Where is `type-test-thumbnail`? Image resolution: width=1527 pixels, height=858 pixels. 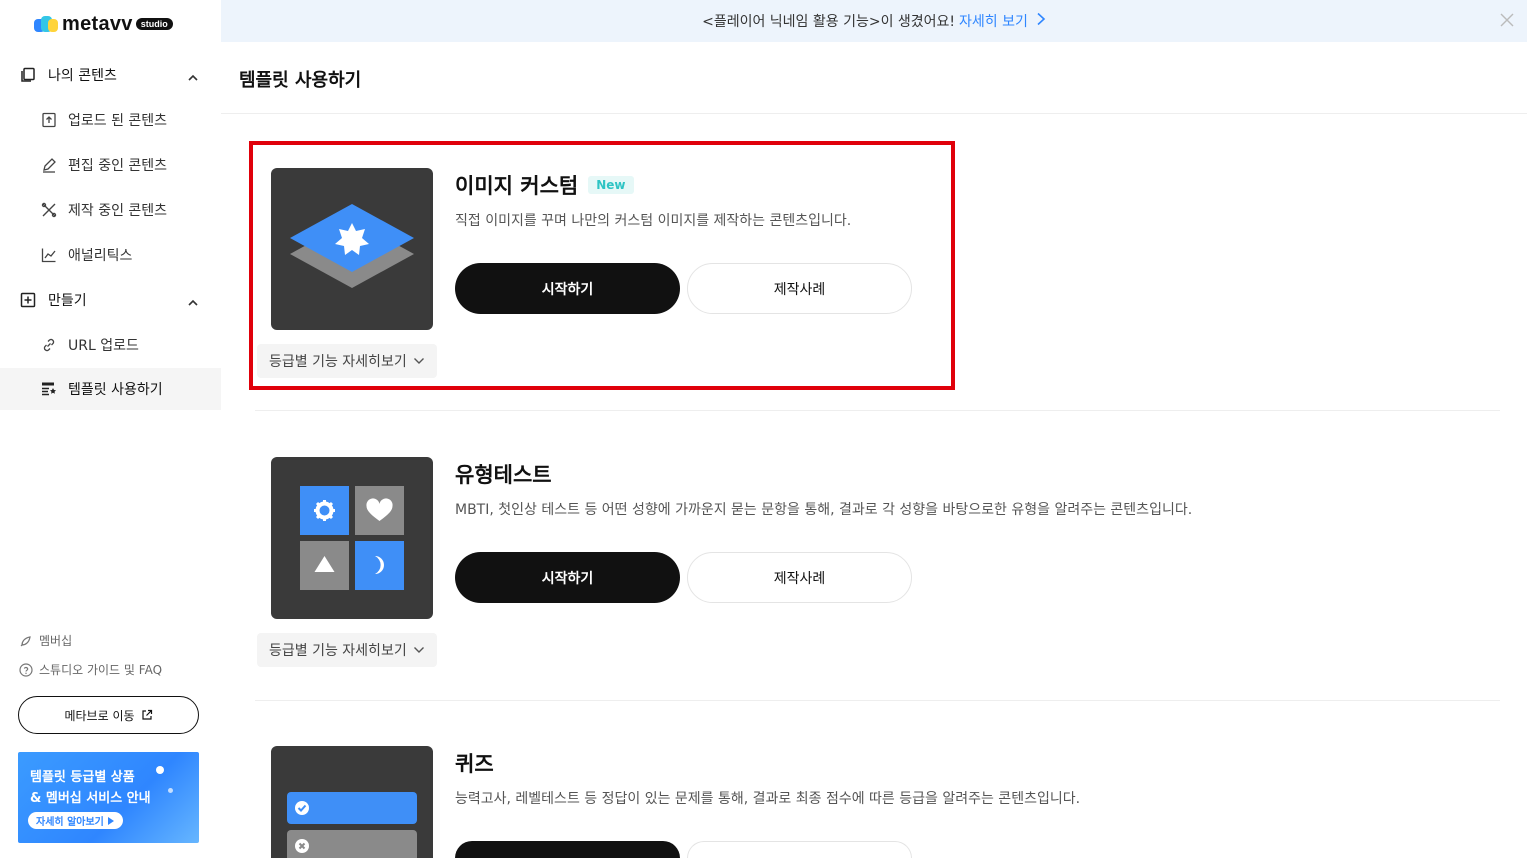
type-test-thumbnail is located at coordinates (352, 538).